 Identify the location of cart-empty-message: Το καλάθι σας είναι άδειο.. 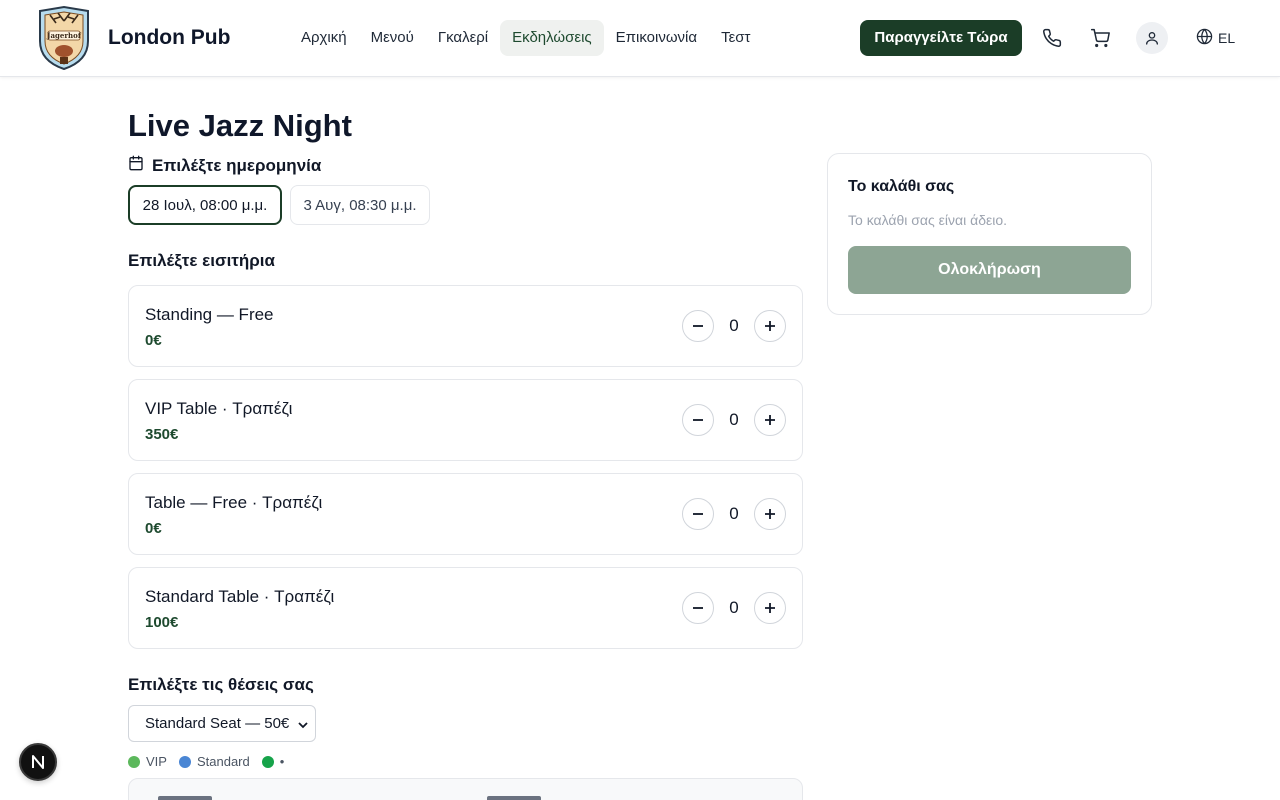
(928, 220).